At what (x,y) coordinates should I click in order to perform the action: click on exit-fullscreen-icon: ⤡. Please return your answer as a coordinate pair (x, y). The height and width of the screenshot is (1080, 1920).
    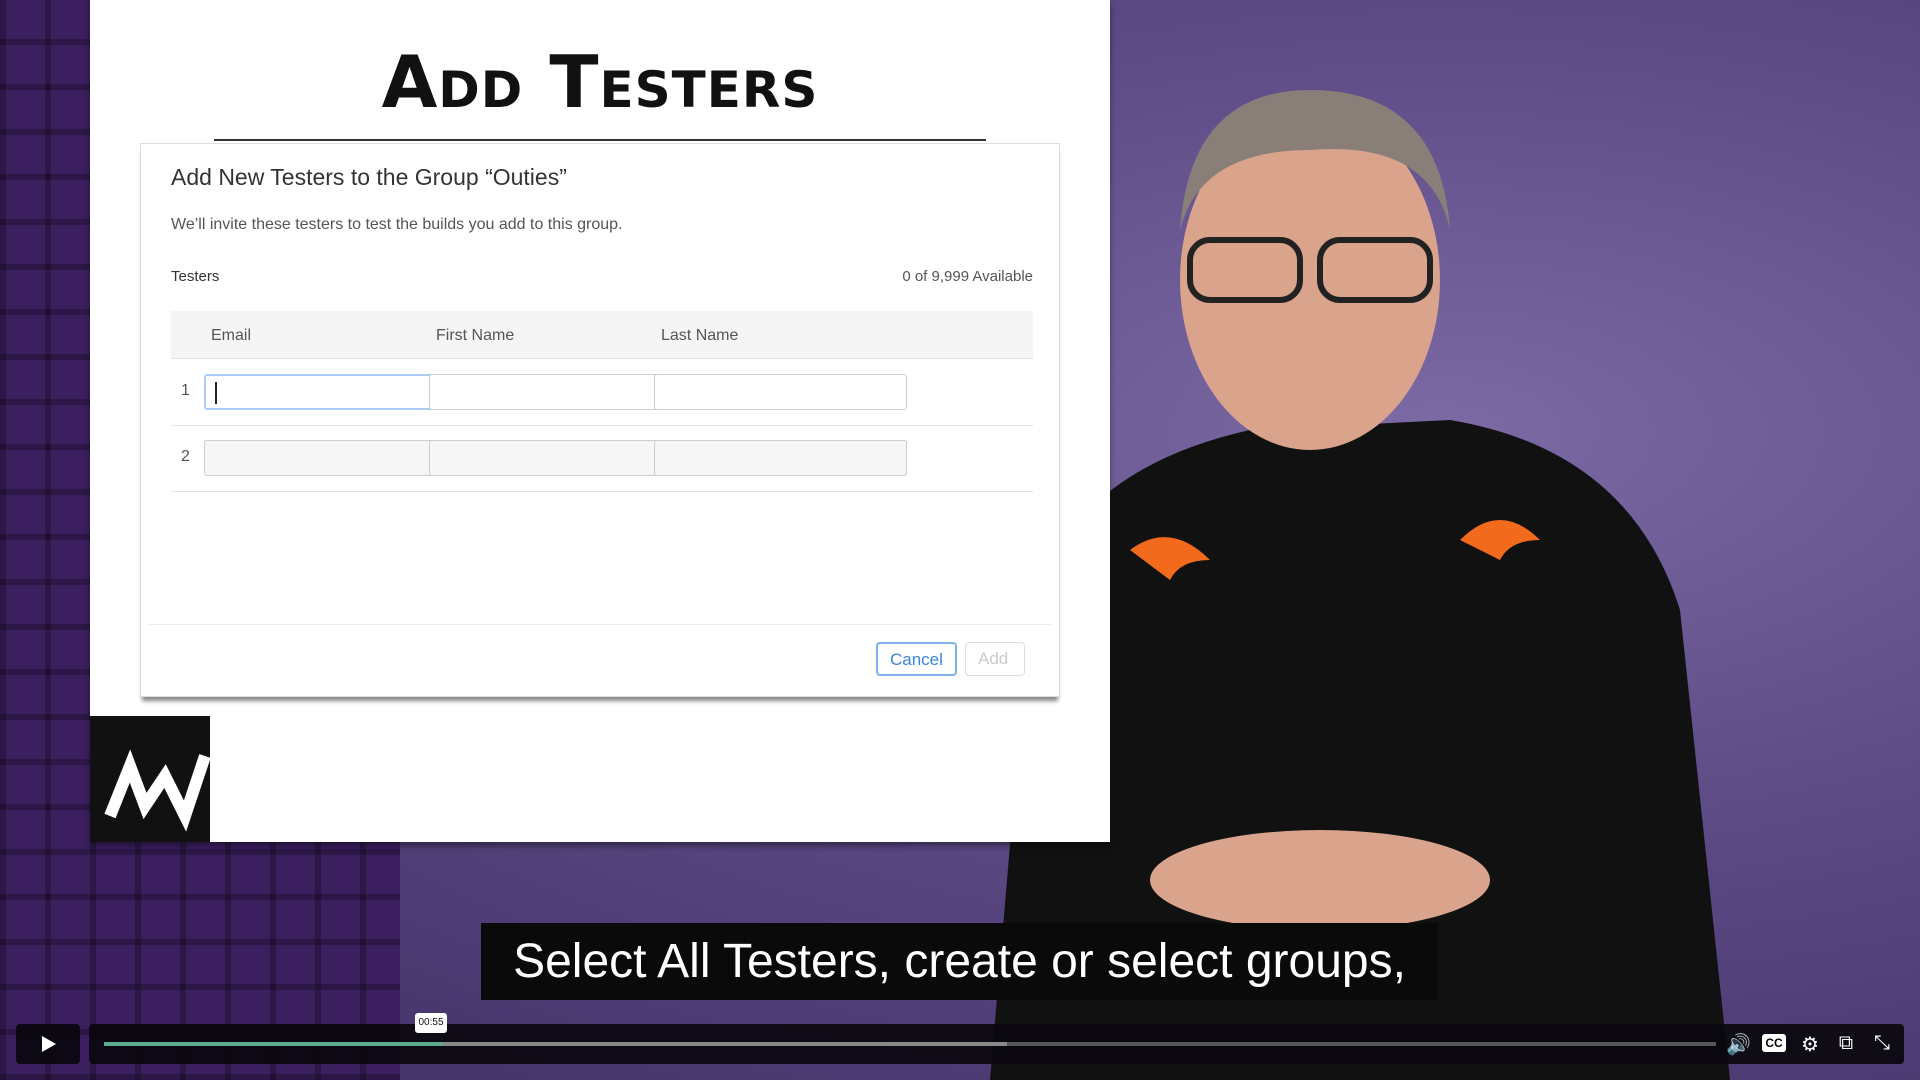
    Looking at the image, I should click on (1882, 1044).